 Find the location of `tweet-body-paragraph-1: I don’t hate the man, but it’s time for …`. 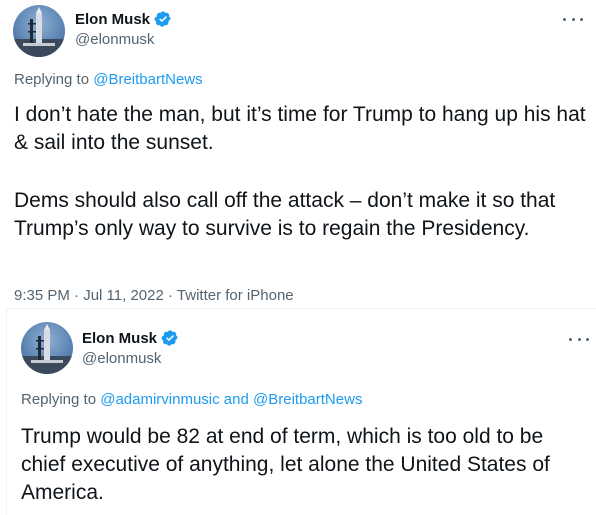

tweet-body-paragraph-1: I don’t hate the man, but it’s time for … is located at coordinates (303, 128).